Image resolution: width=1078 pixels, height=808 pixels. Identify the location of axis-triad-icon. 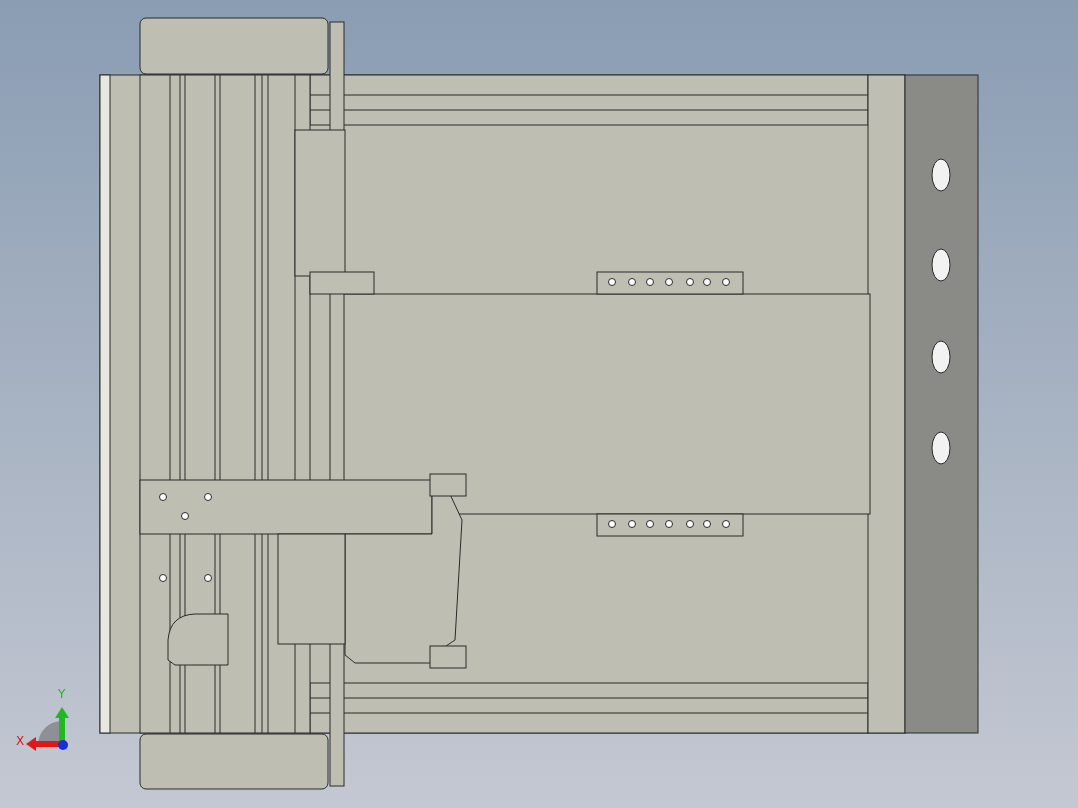
(47, 729).